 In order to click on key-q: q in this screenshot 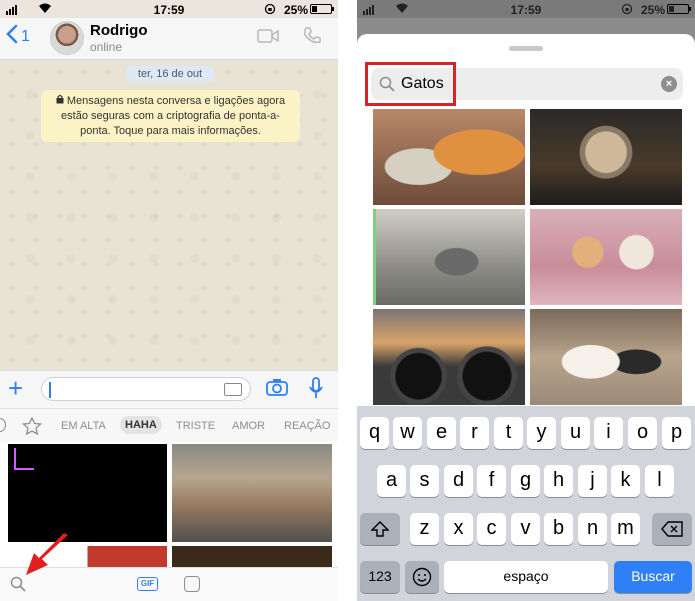, I will do `click(374, 433)`.